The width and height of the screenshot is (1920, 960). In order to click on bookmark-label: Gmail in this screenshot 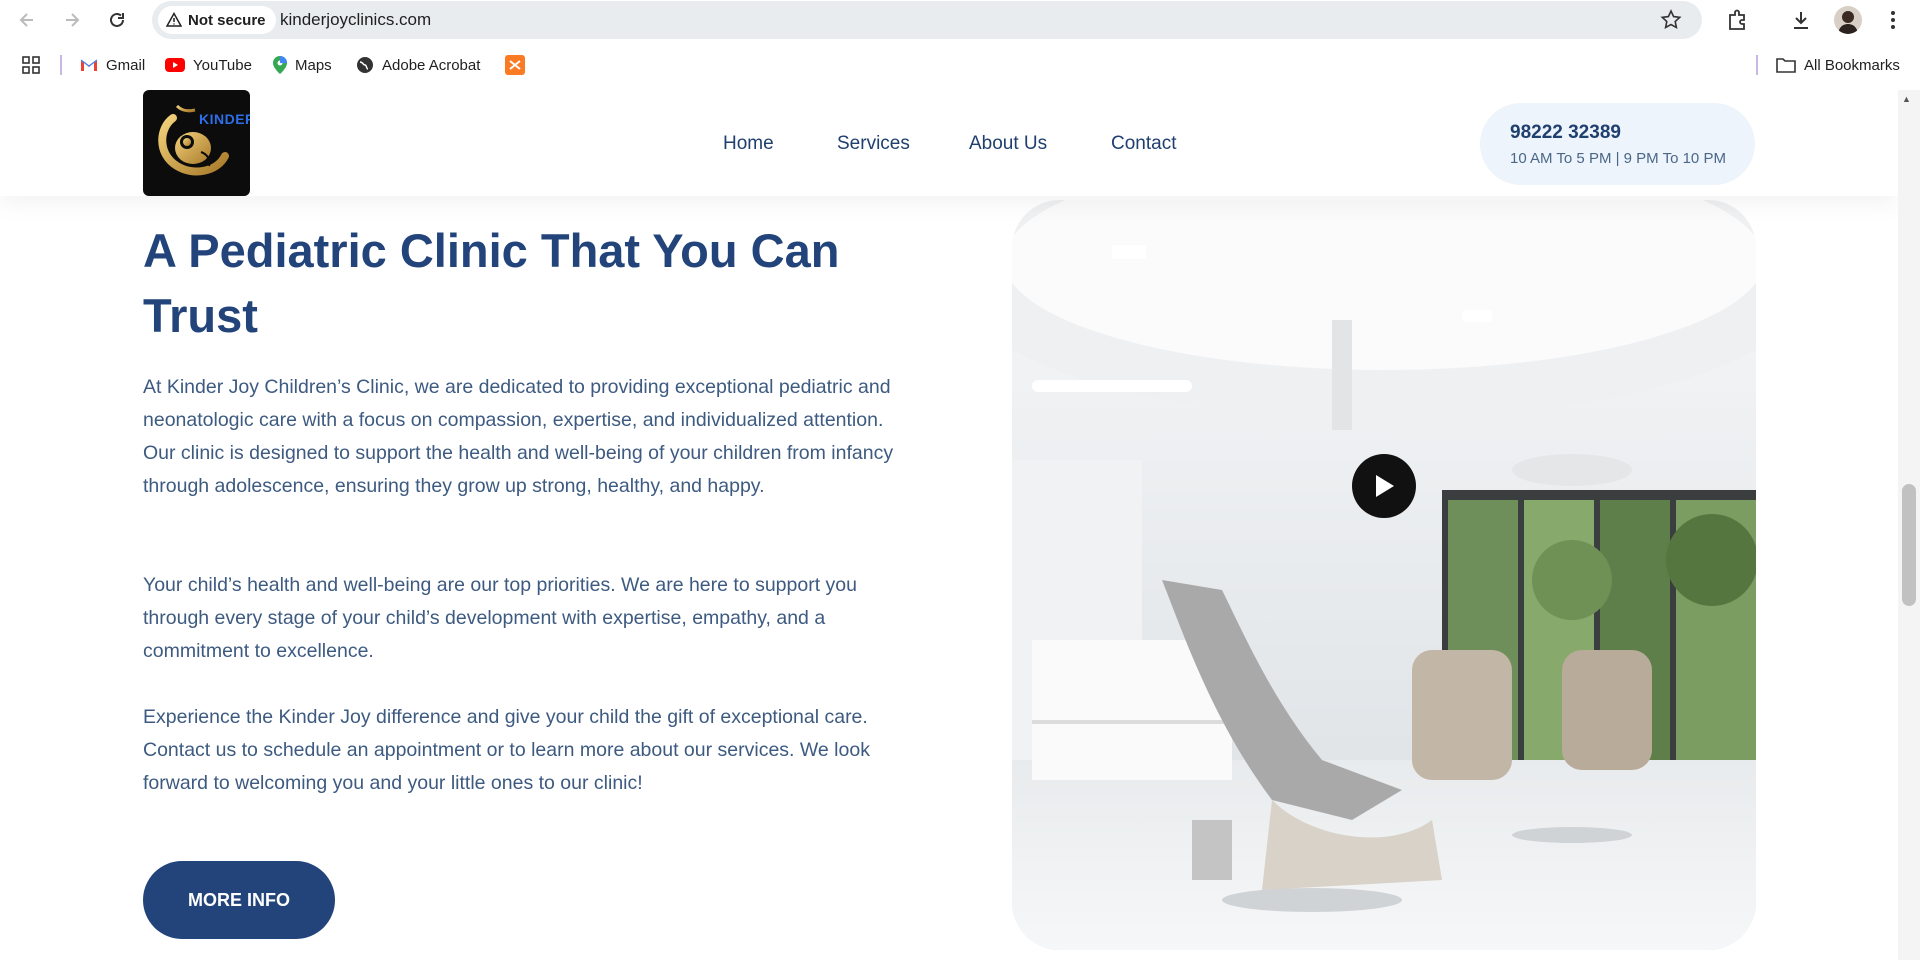, I will do `click(126, 65)`.